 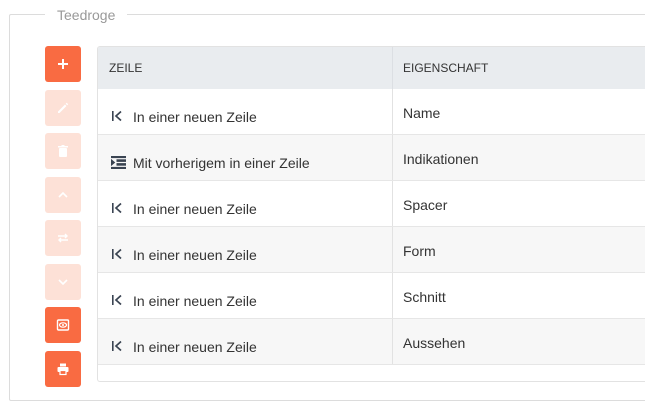 What do you see at coordinates (221, 163) in the screenshot?
I see `zeile-text: Mit vorherigem in einer Zeile` at bounding box center [221, 163].